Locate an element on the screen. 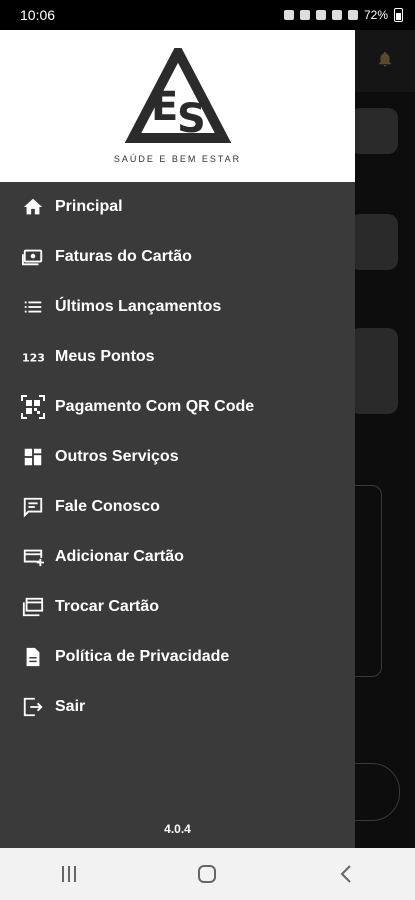  brand-tagline: SAÚDE E BEM ESTAR is located at coordinates (177, 159).